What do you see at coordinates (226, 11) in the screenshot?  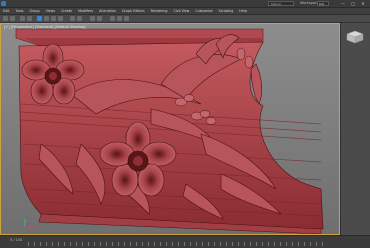 I see `menu-scripting: Scripting` at bounding box center [226, 11].